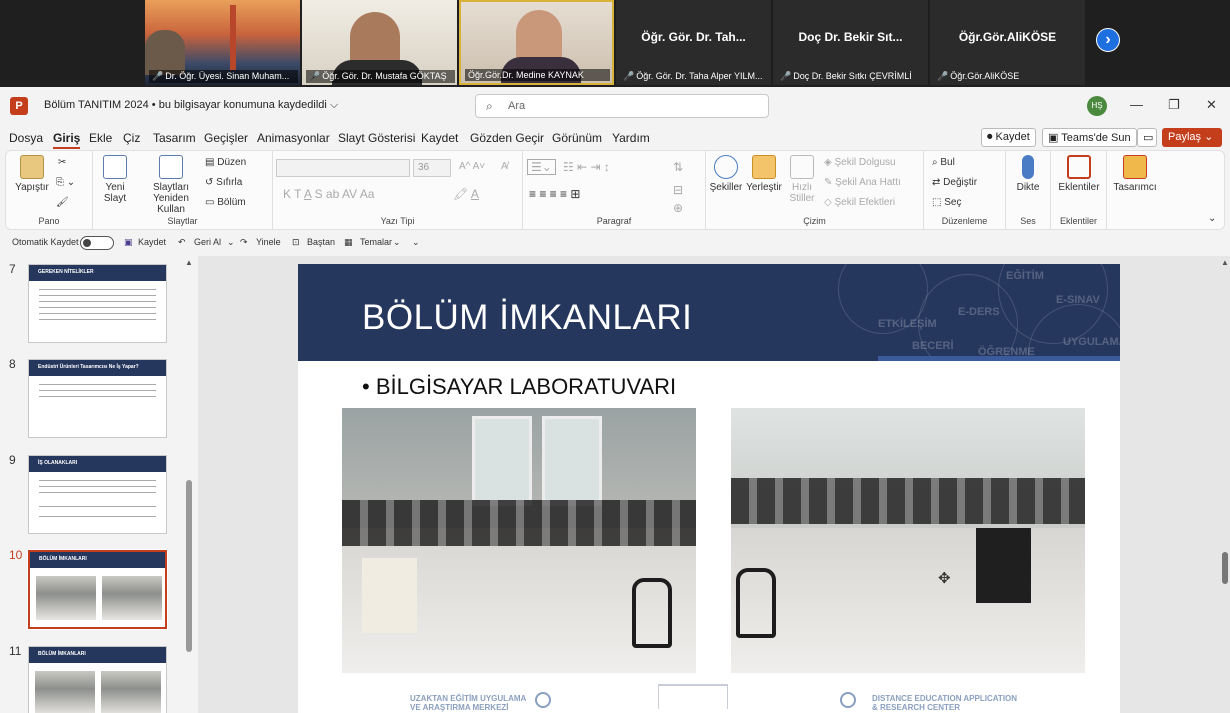 Image resolution: width=1230 pixels, height=713 pixels. I want to click on quick-styles-button: Hızlı Stiller, so click(802, 179).